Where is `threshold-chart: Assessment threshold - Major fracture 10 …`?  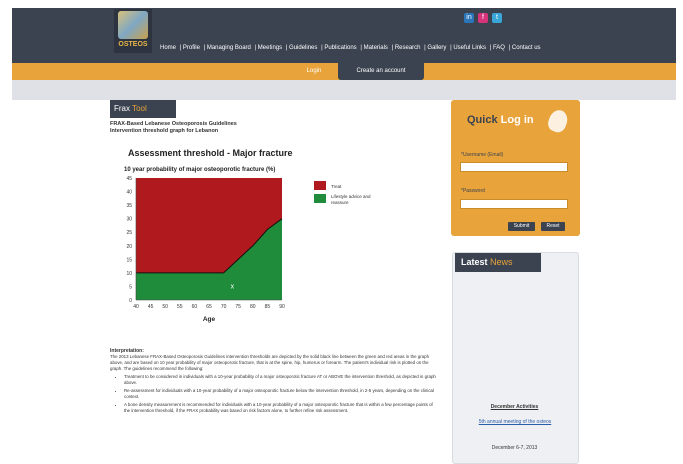 threshold-chart: Assessment threshold - Major fracture 10 … is located at coordinates (247, 235).